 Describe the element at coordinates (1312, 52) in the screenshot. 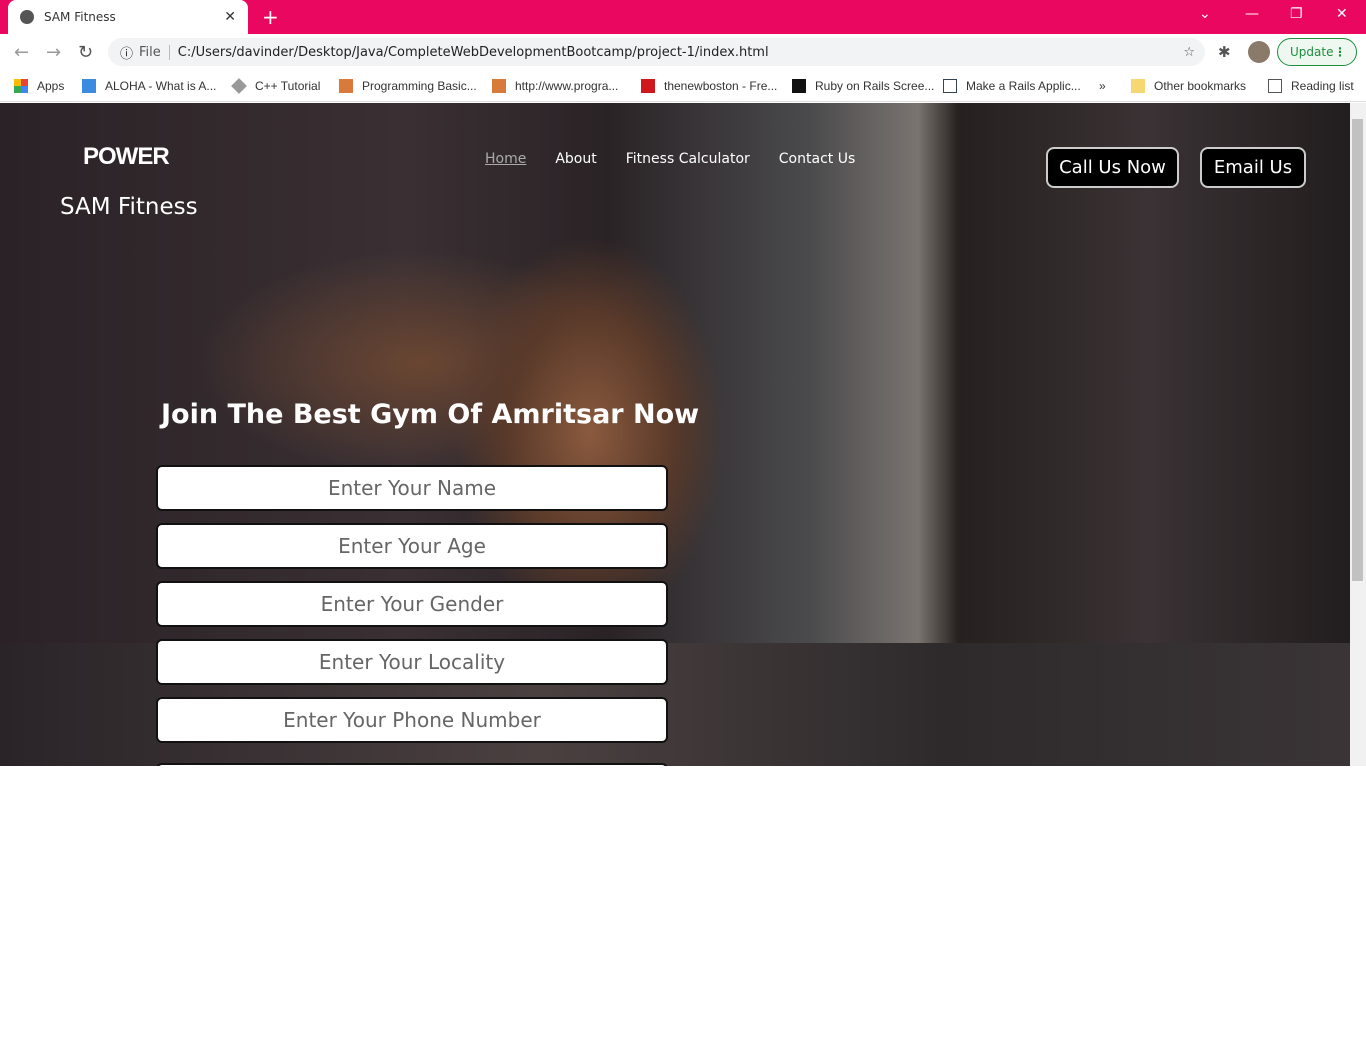

I see `update-label: Update` at that location.